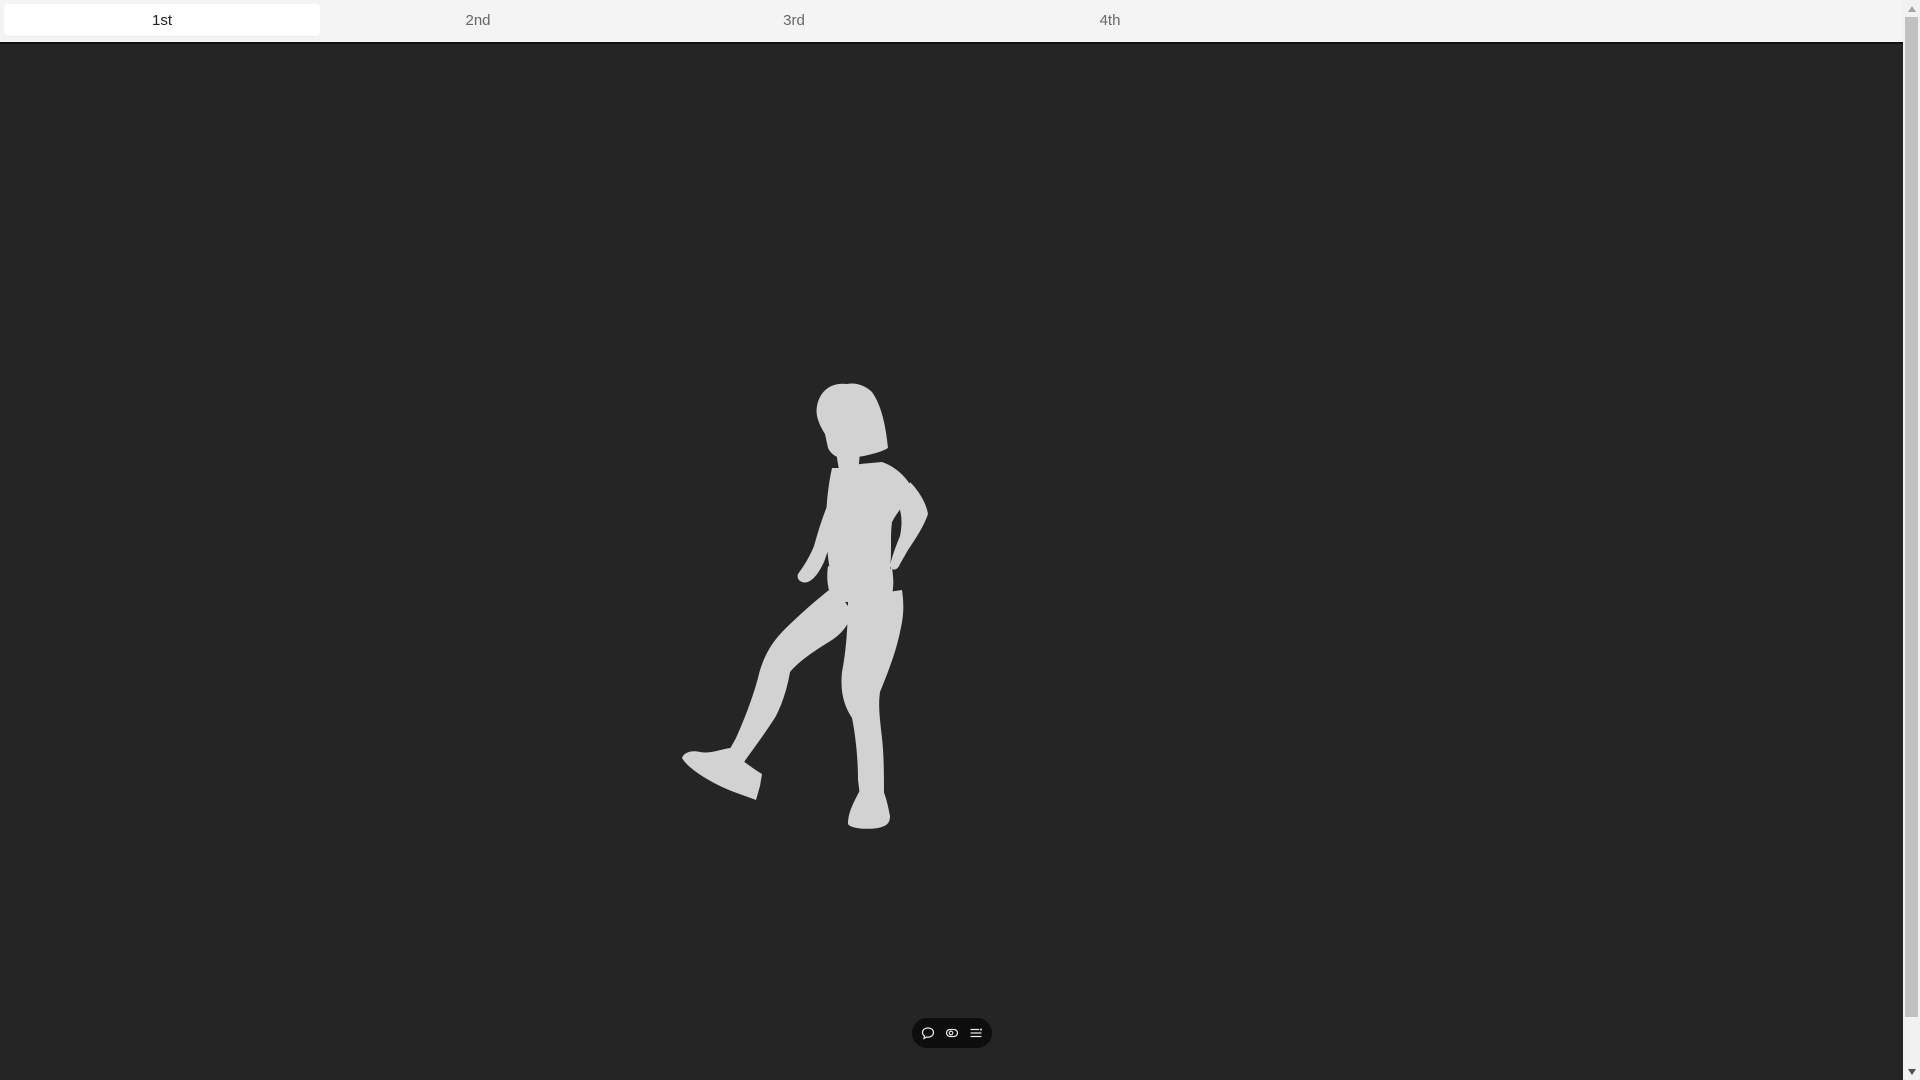 The image size is (1920, 1080). What do you see at coordinates (794, 20) in the screenshot?
I see `tab-3rd: 3rd` at bounding box center [794, 20].